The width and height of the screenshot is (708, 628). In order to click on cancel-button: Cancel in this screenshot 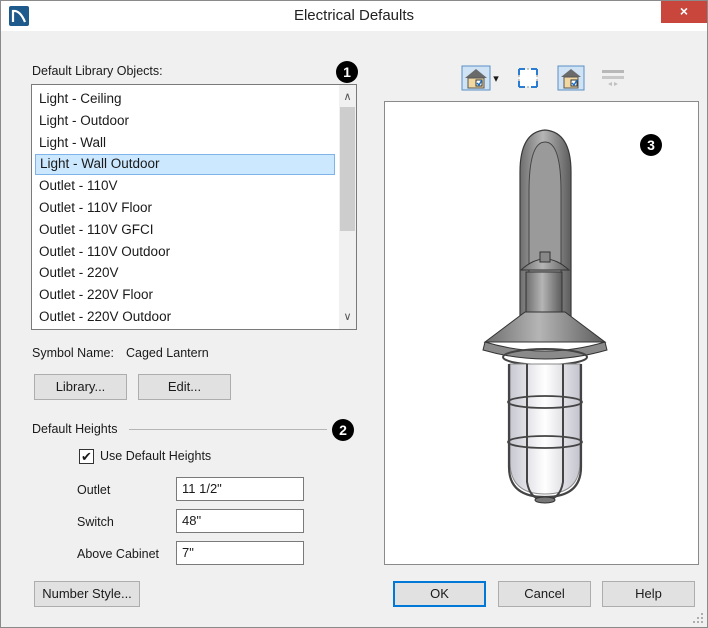, I will do `click(544, 594)`.